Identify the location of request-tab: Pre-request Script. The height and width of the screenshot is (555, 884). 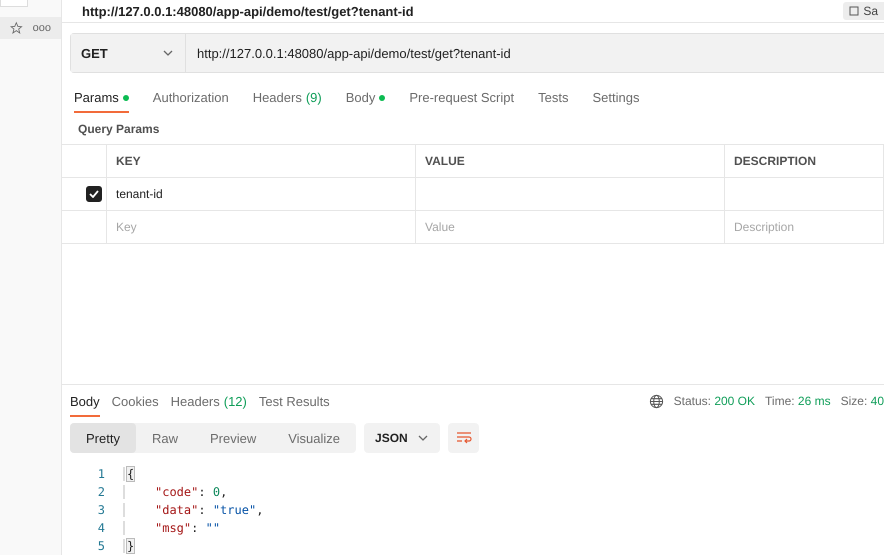
(461, 100).